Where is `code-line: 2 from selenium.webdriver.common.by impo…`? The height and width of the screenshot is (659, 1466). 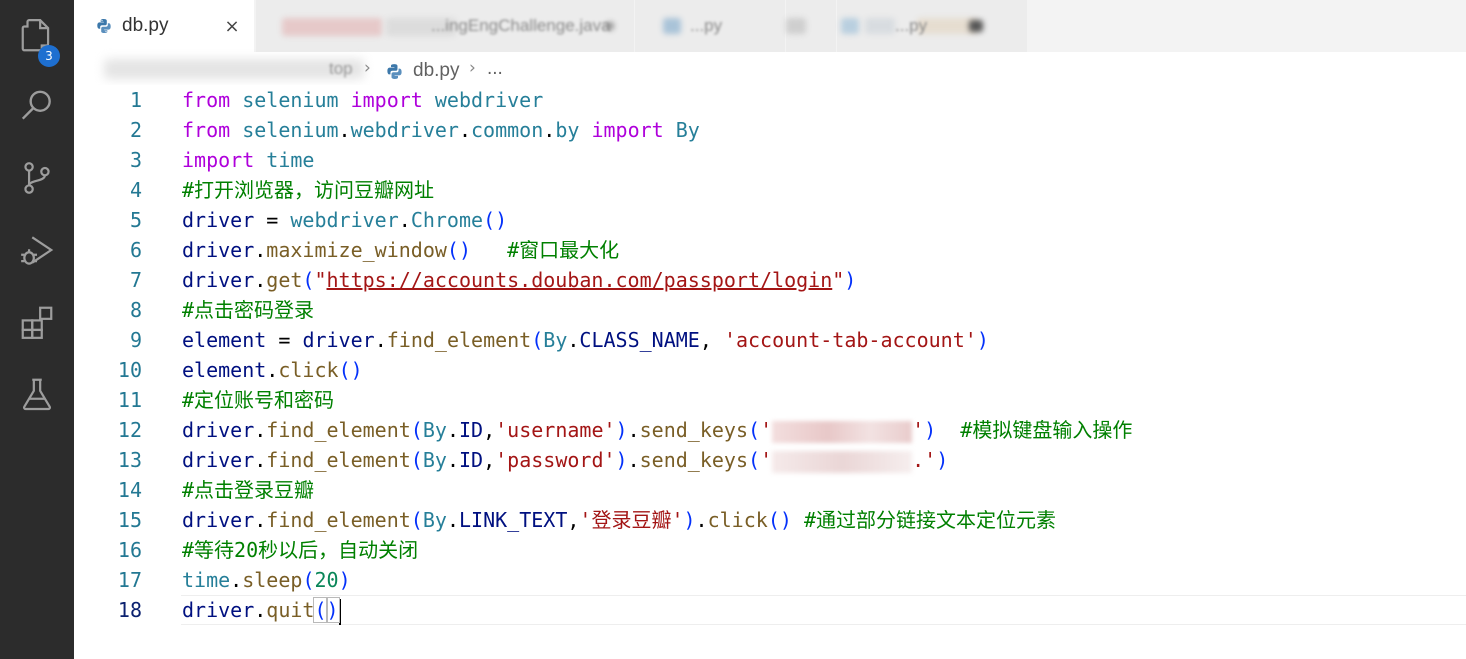 code-line: 2 from selenium.webdriver.common.by impo… is located at coordinates (770, 130).